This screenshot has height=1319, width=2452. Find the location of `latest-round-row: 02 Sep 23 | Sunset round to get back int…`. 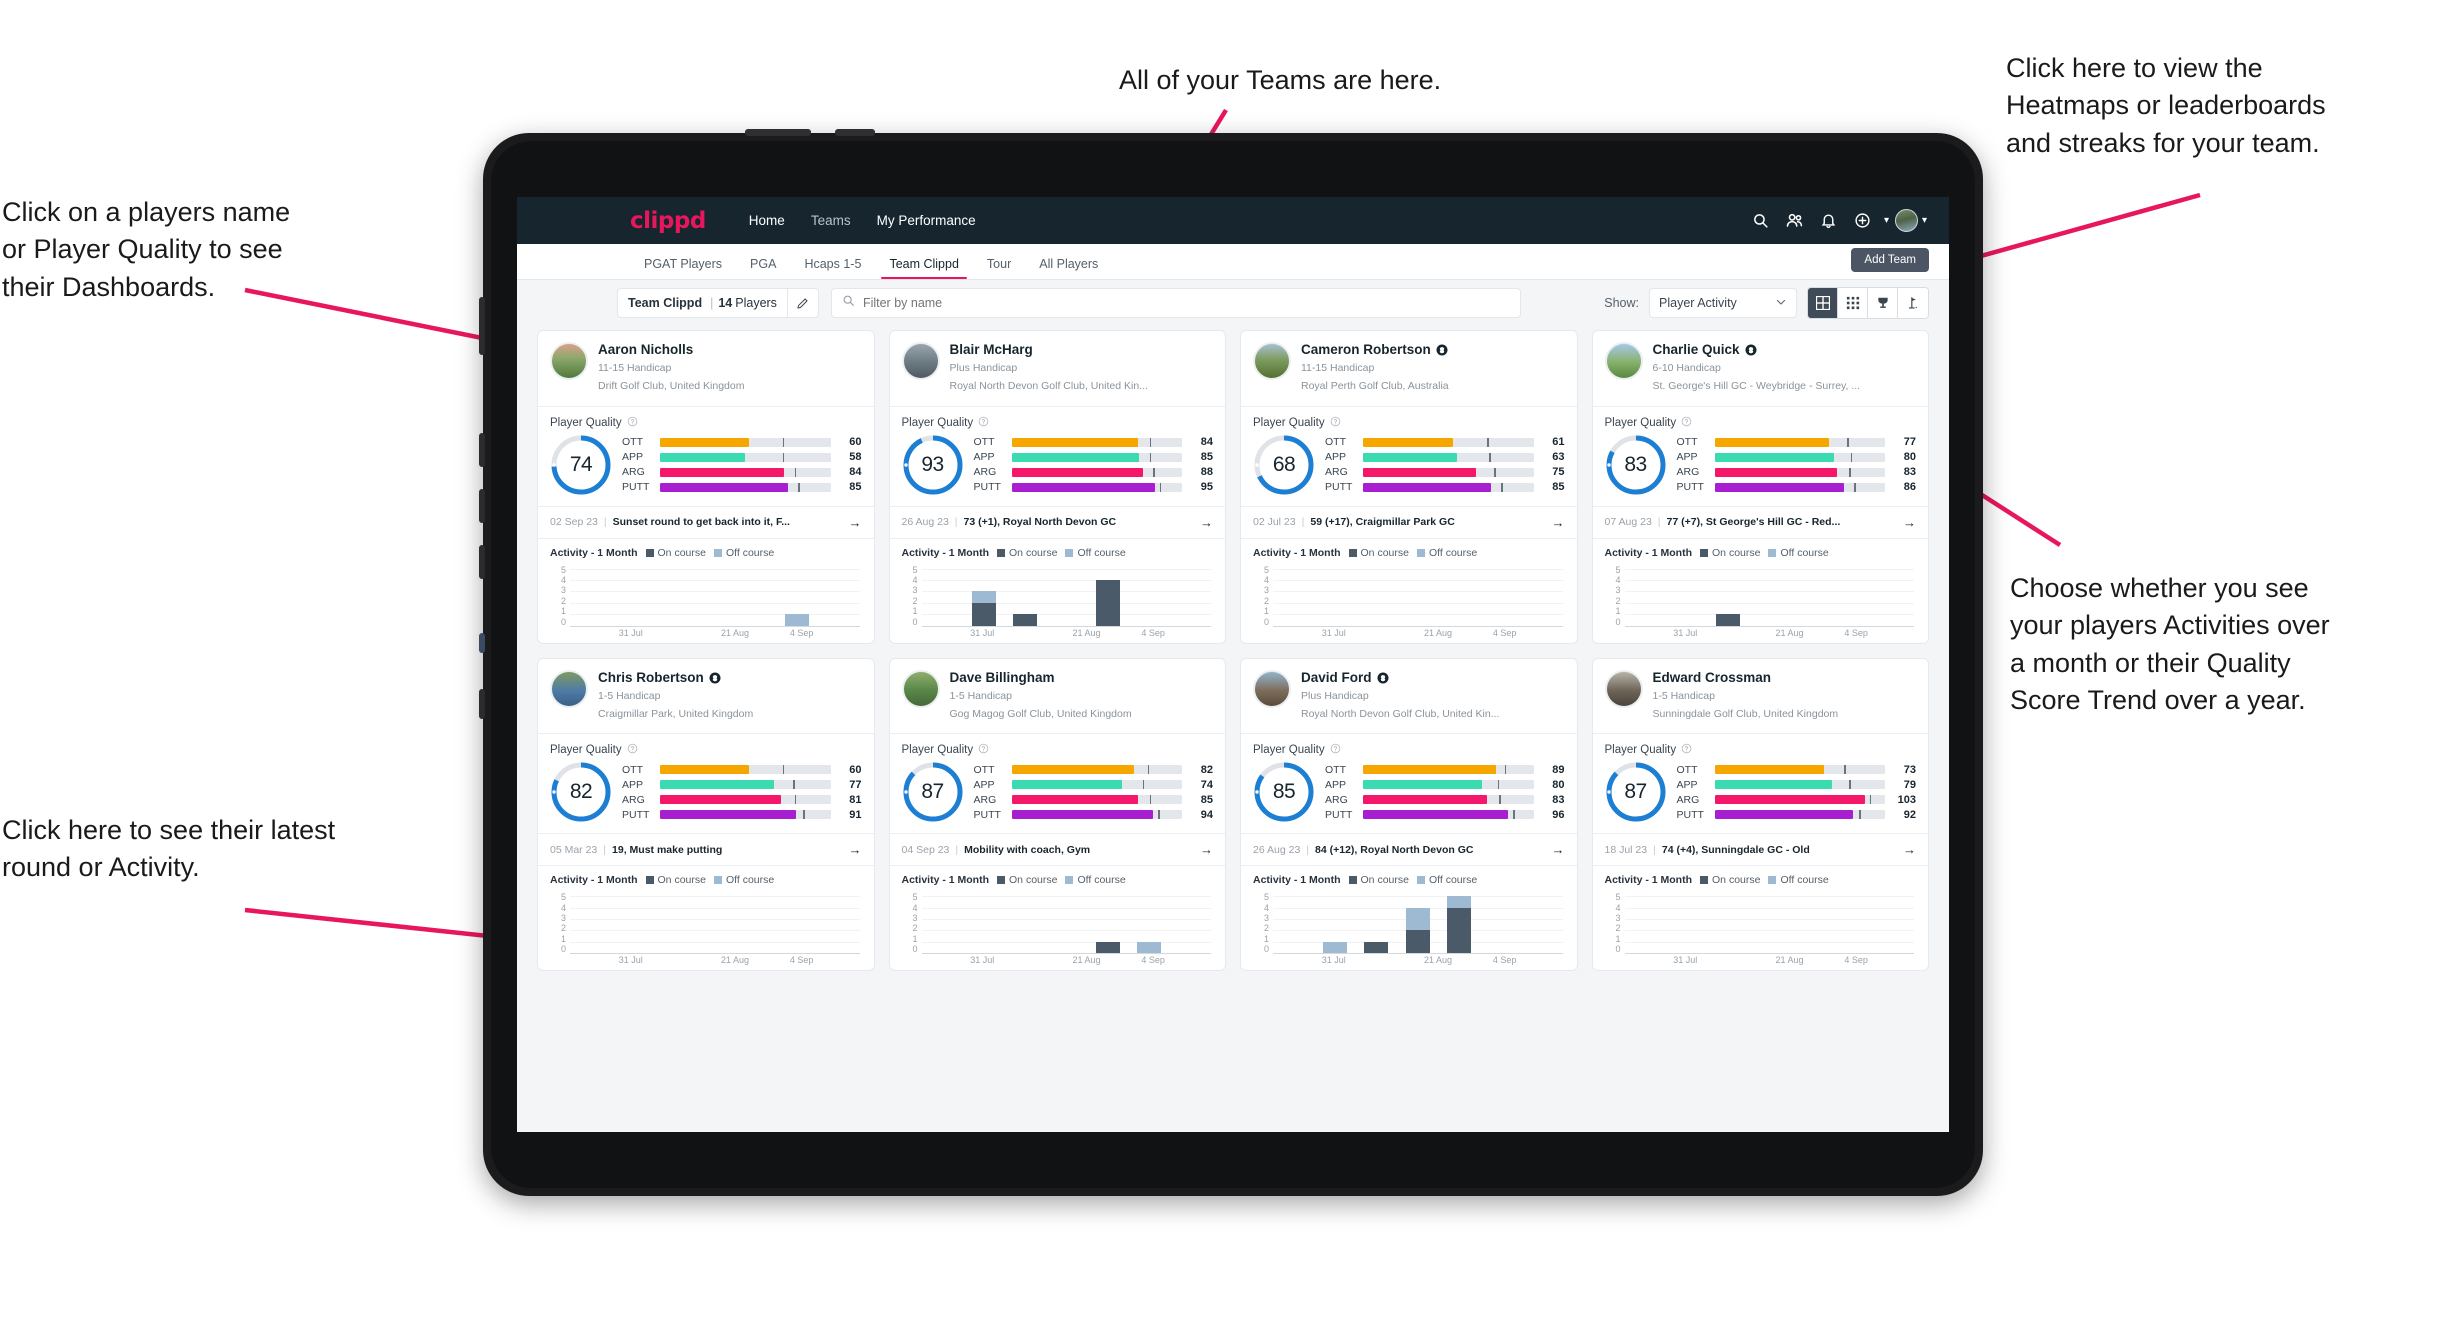

latest-round-row: 02 Sep 23 | Sunset round to get back int… is located at coordinates (706, 521).